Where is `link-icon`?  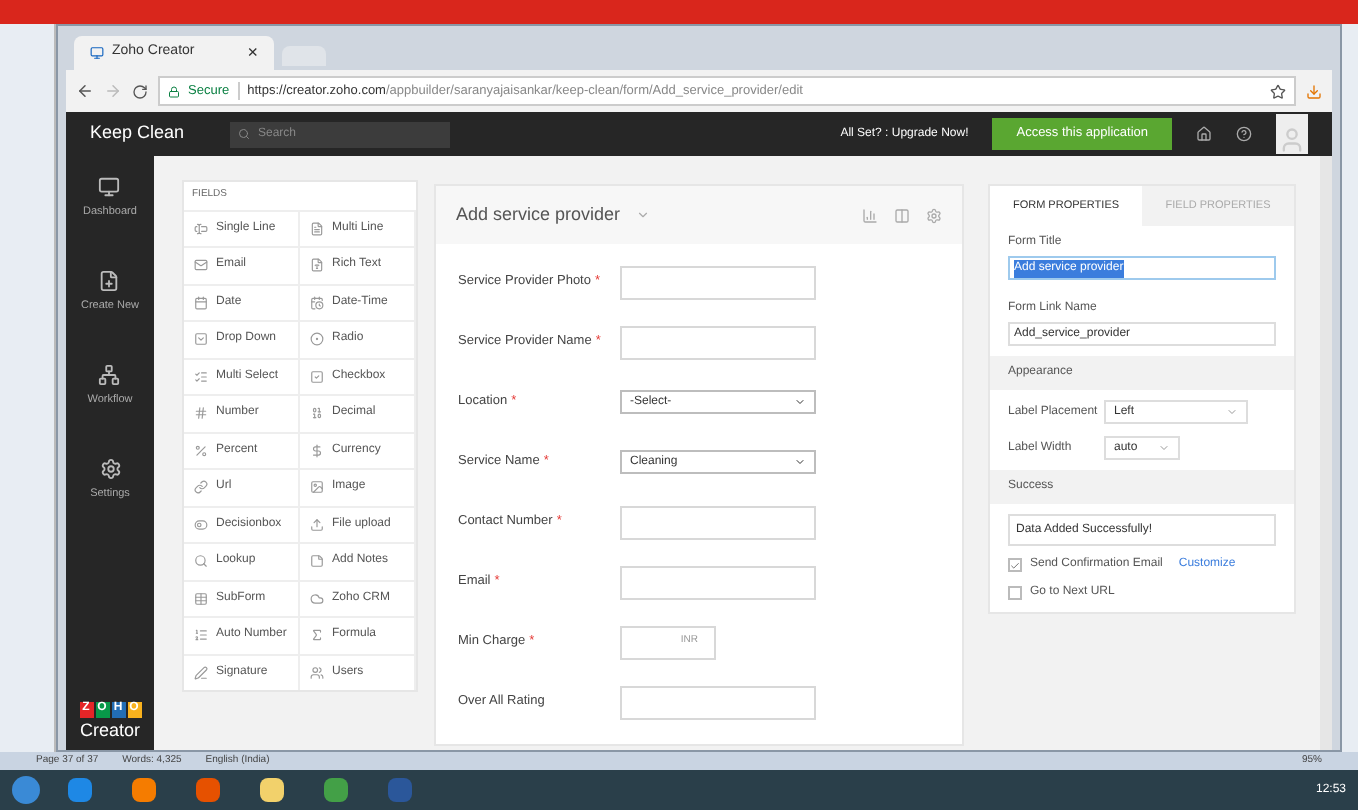 link-icon is located at coordinates (201, 487).